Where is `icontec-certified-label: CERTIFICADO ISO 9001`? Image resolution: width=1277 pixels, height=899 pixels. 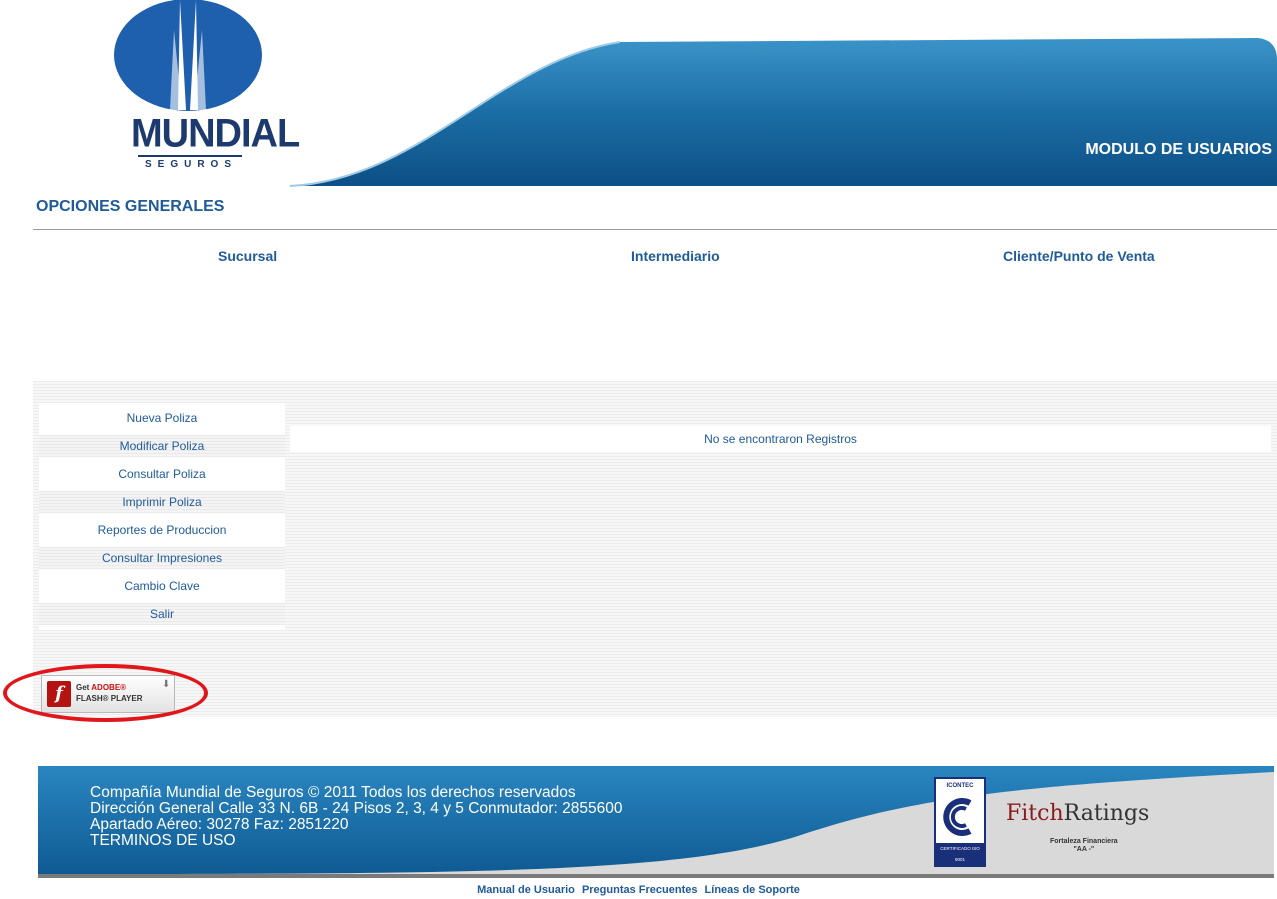 icontec-certified-label: CERTIFICADO ISO 9001 is located at coordinates (960, 854).